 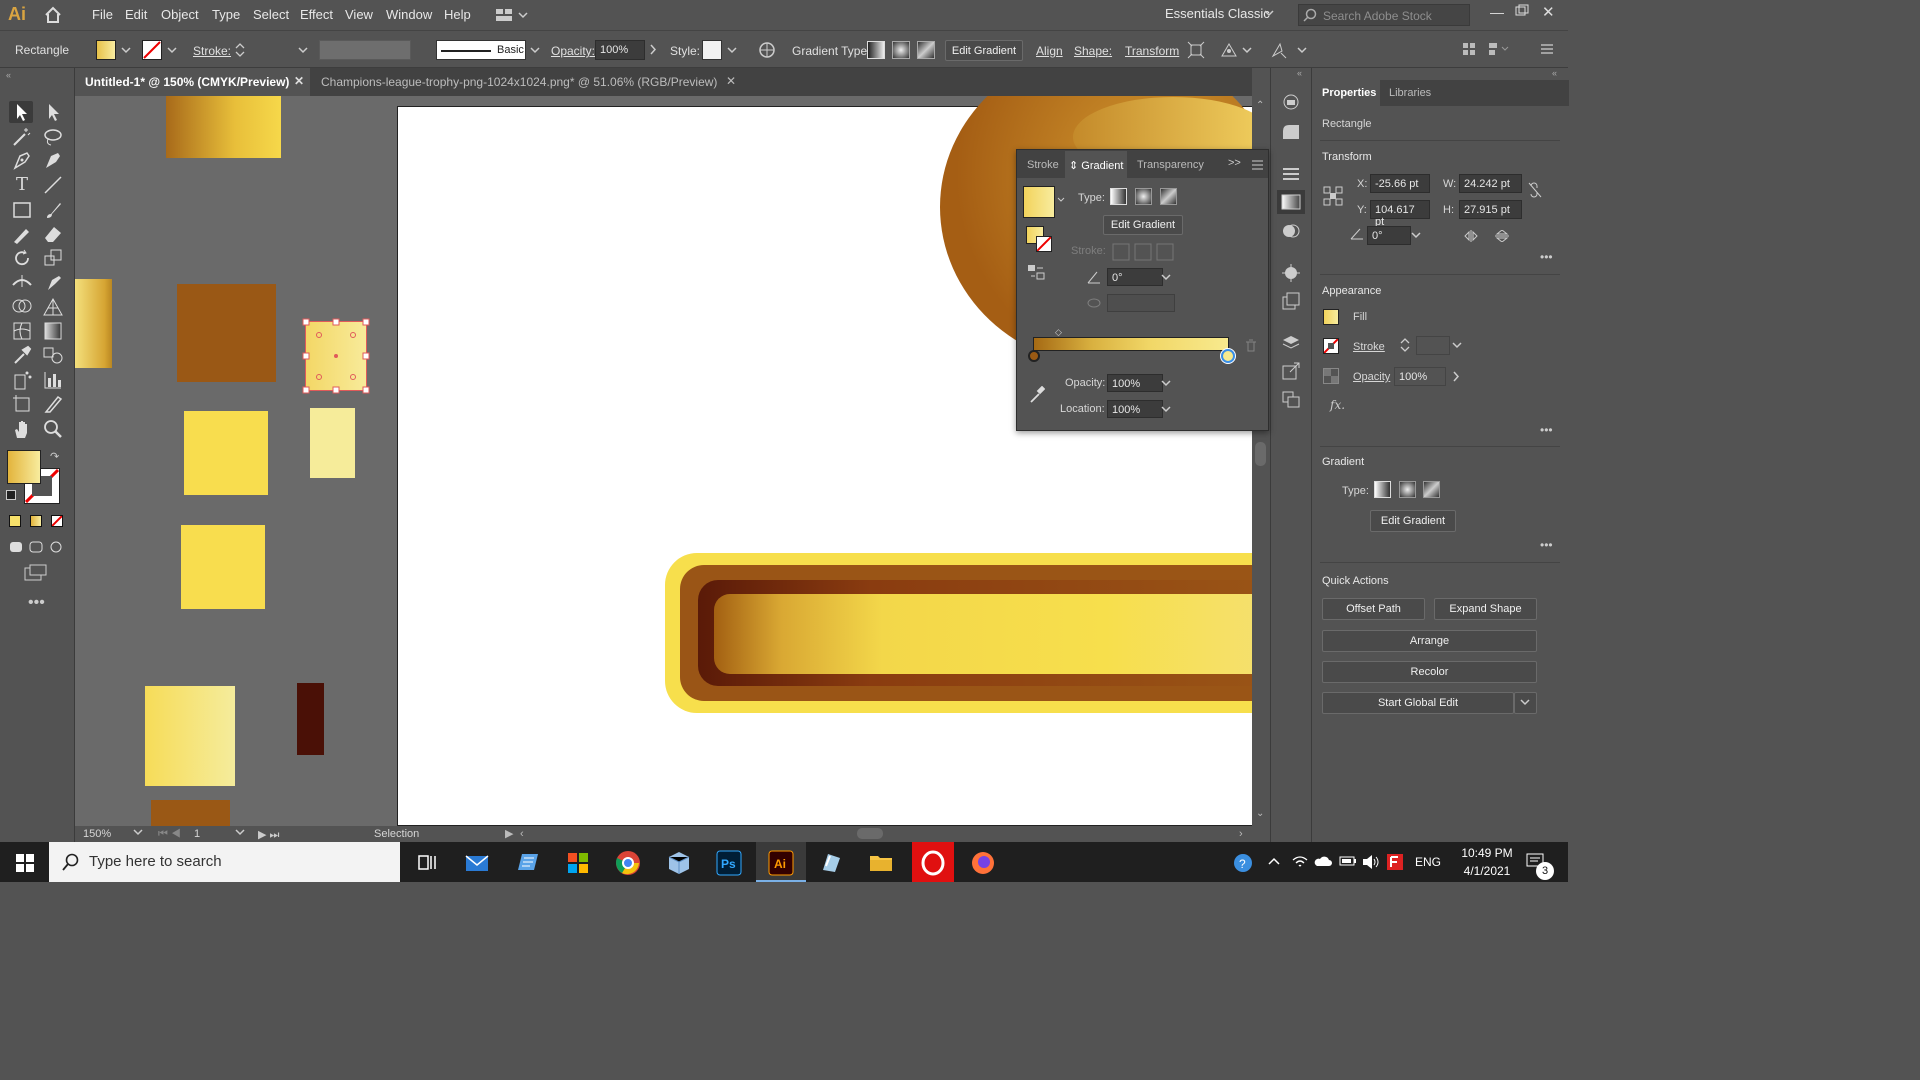 I want to click on fx-effects-button: fx., so click(x=1337, y=405).